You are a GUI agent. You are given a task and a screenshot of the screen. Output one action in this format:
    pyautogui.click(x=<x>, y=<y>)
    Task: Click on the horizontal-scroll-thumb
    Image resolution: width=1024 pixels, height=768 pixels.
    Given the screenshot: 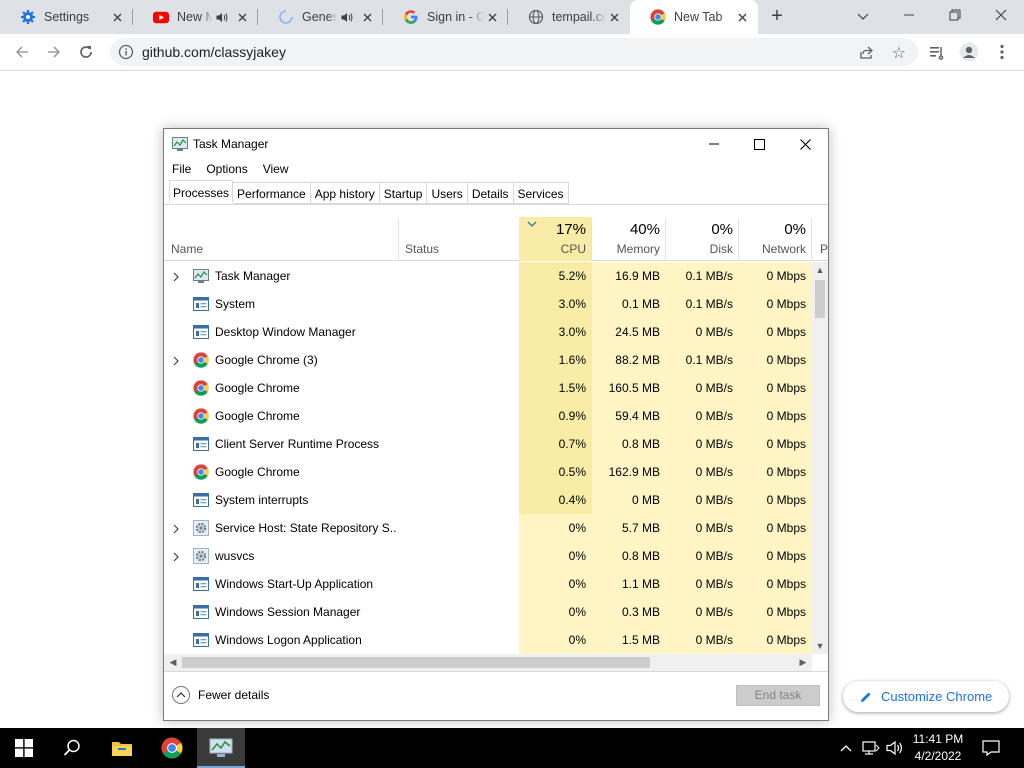 What is the action you would take?
    pyautogui.click(x=416, y=662)
    